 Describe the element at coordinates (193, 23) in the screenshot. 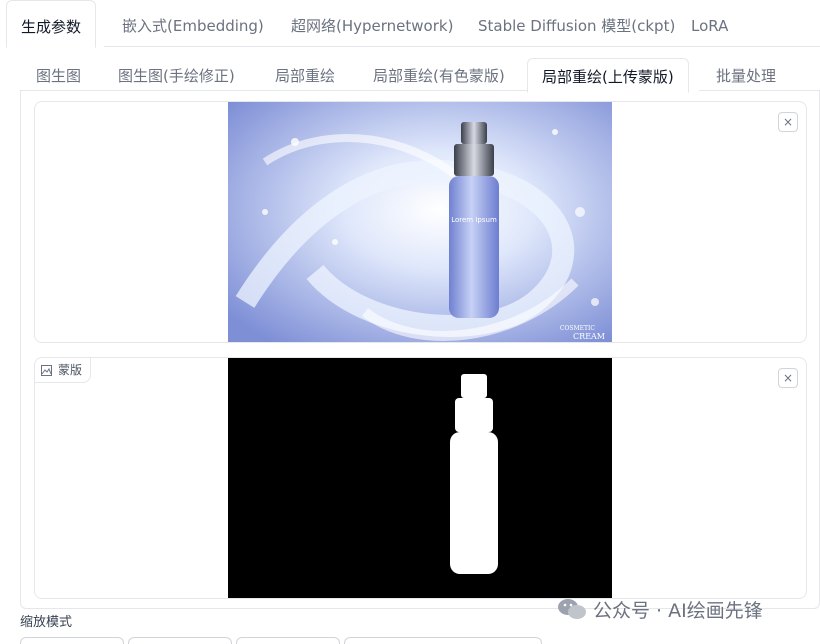

I see `tab-embedding: 嵌入式(Embedding)` at that location.